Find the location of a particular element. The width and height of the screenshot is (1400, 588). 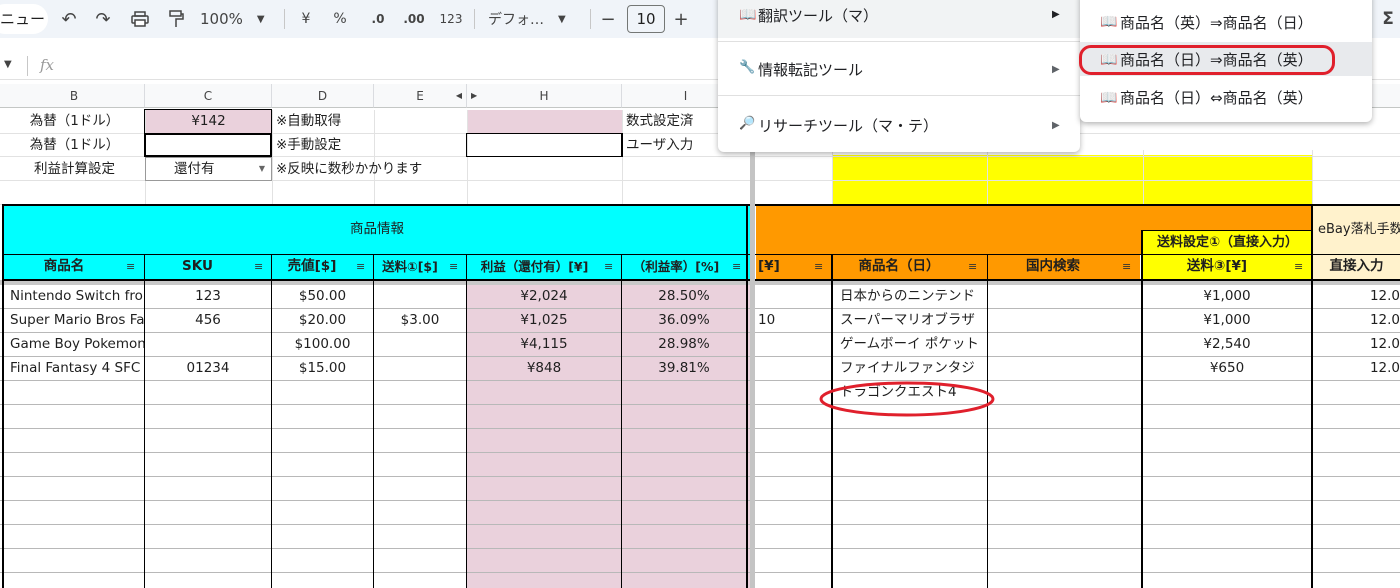

cell-sku: 123 is located at coordinates (208, 296).